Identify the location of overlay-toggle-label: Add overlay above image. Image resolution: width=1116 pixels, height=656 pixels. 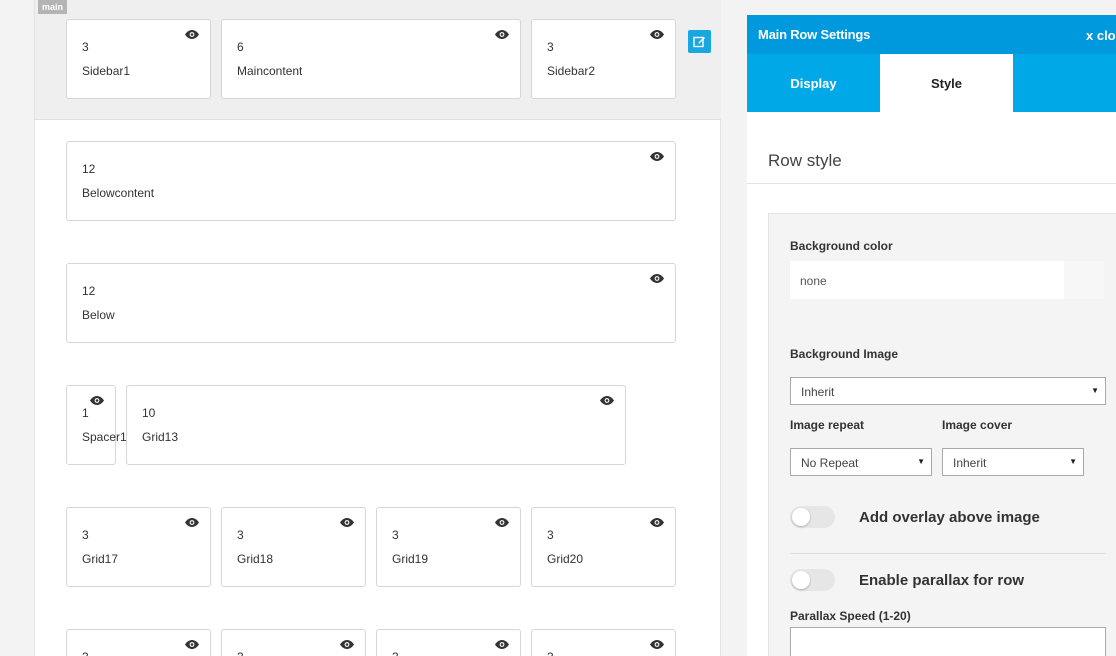
(949, 517).